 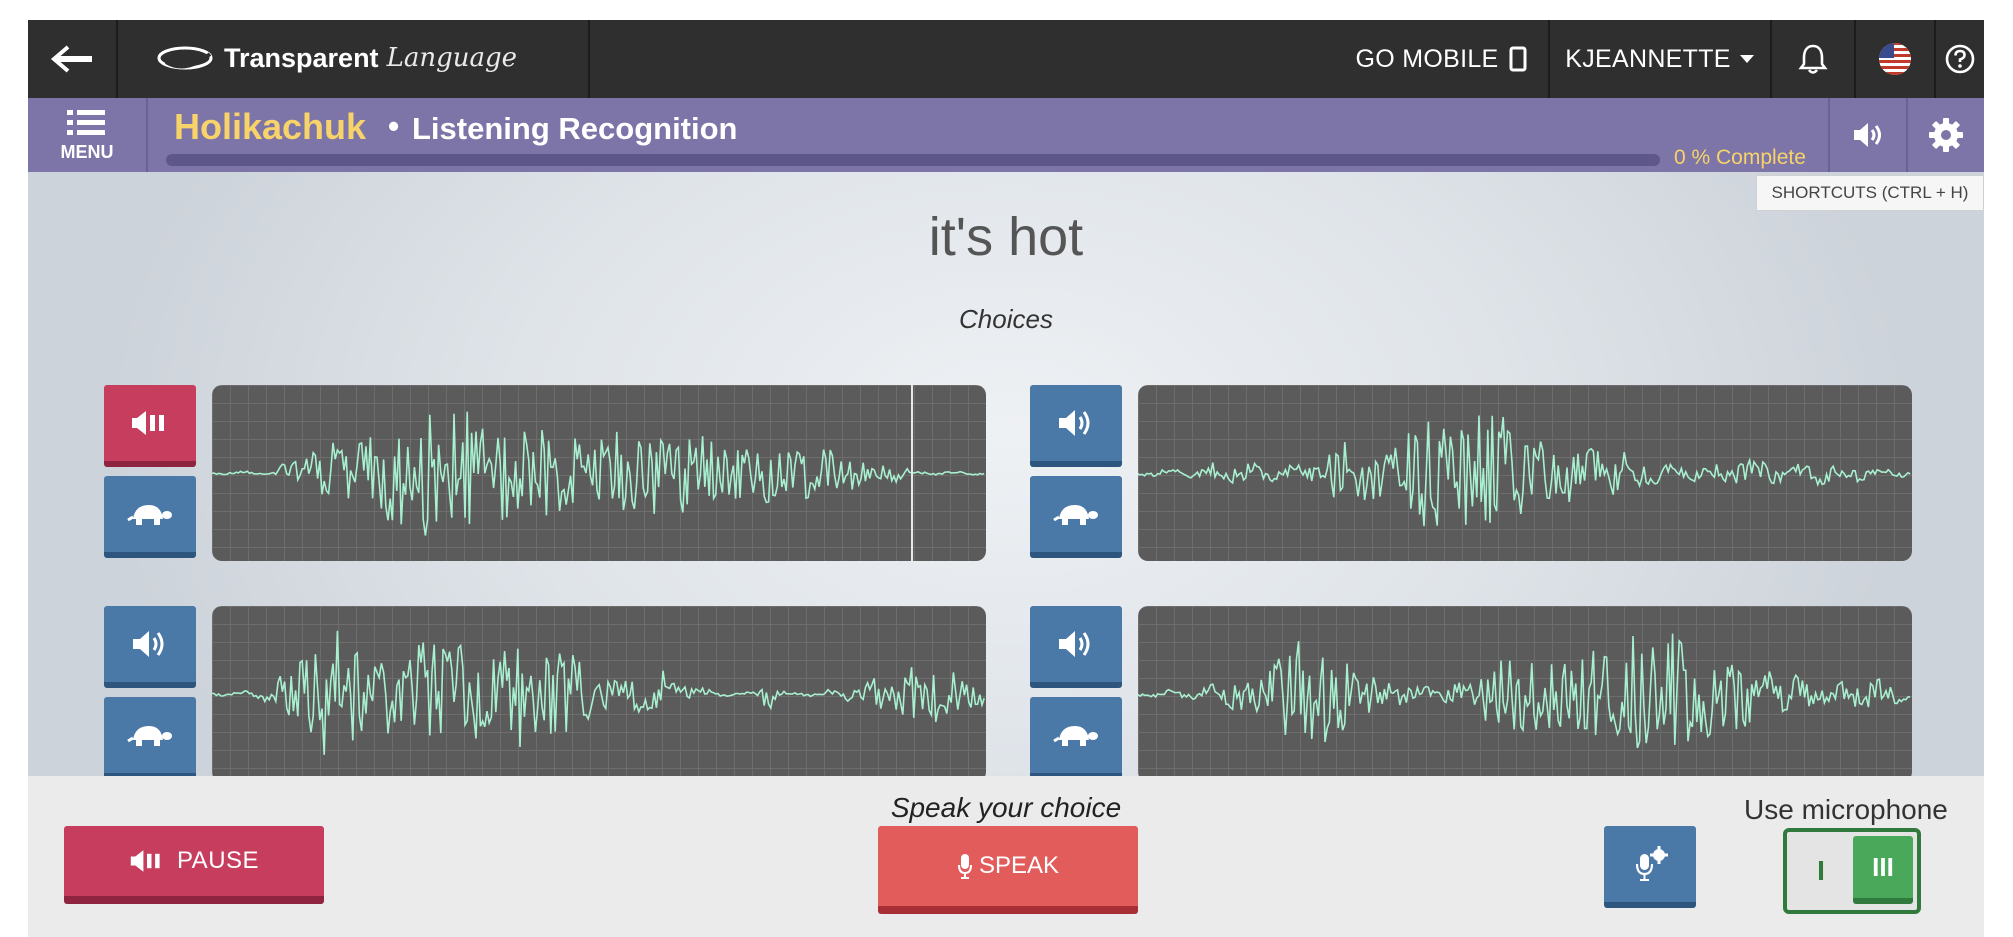 What do you see at coordinates (1852, 871) in the screenshot?
I see `microphone-toggle: I III` at bounding box center [1852, 871].